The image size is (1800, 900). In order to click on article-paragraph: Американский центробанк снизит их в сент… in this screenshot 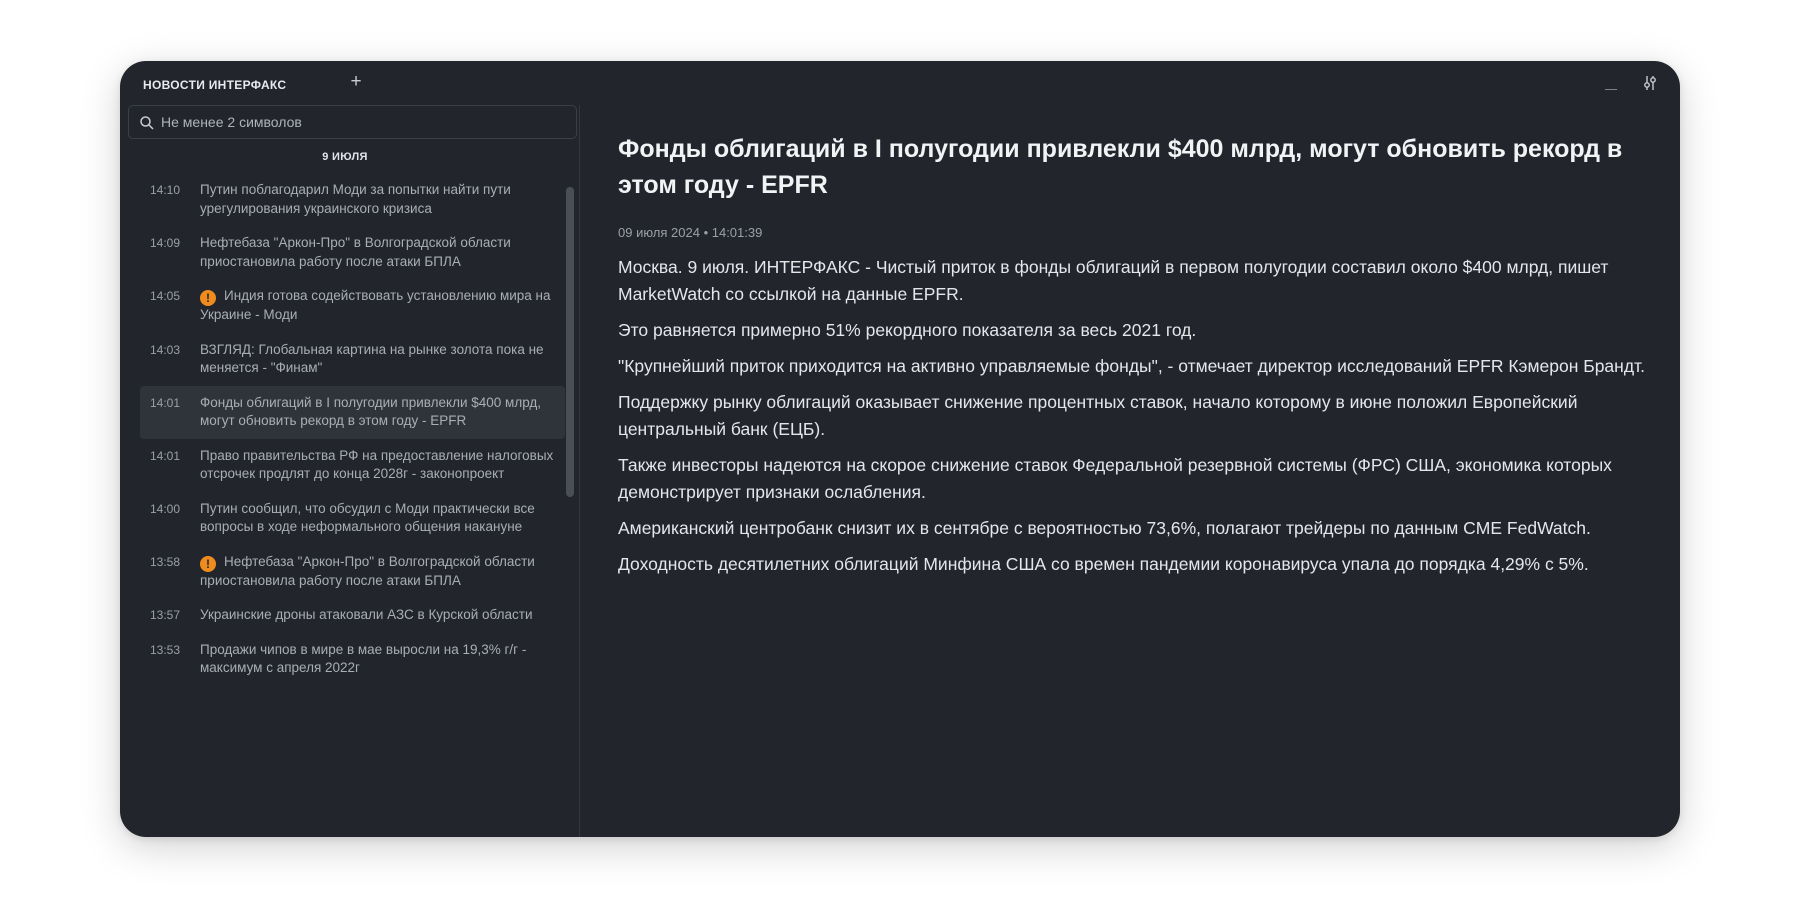, I will do `click(1104, 528)`.